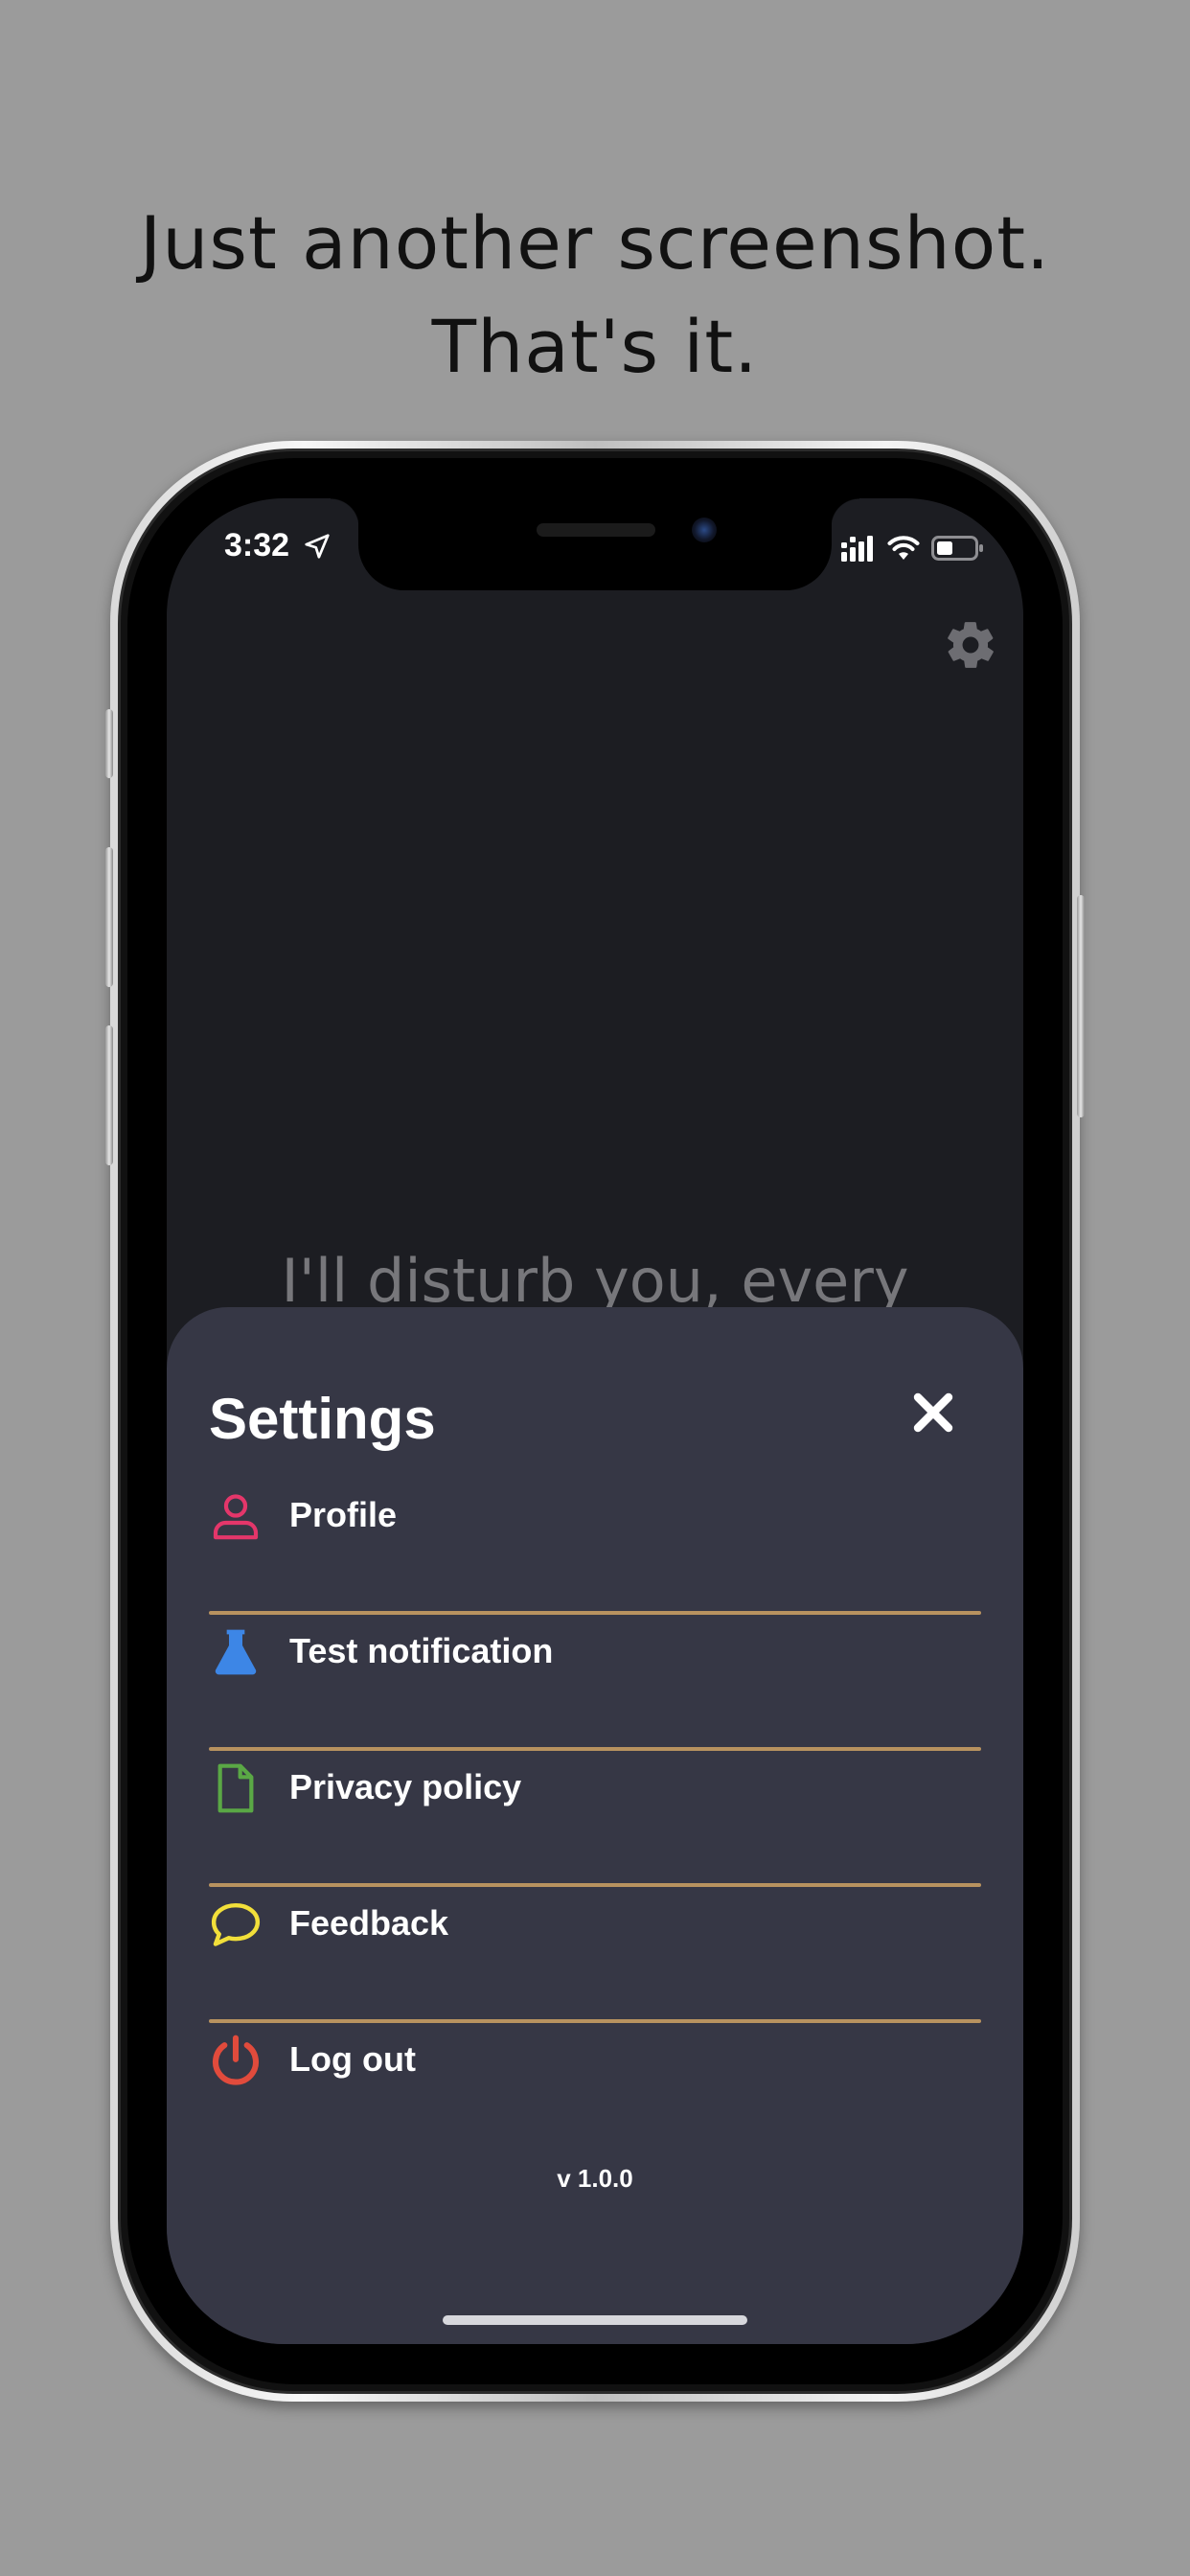 The height and width of the screenshot is (2576, 1190). What do you see at coordinates (369, 1923) in the screenshot?
I see `settings-item-label: Feedback` at bounding box center [369, 1923].